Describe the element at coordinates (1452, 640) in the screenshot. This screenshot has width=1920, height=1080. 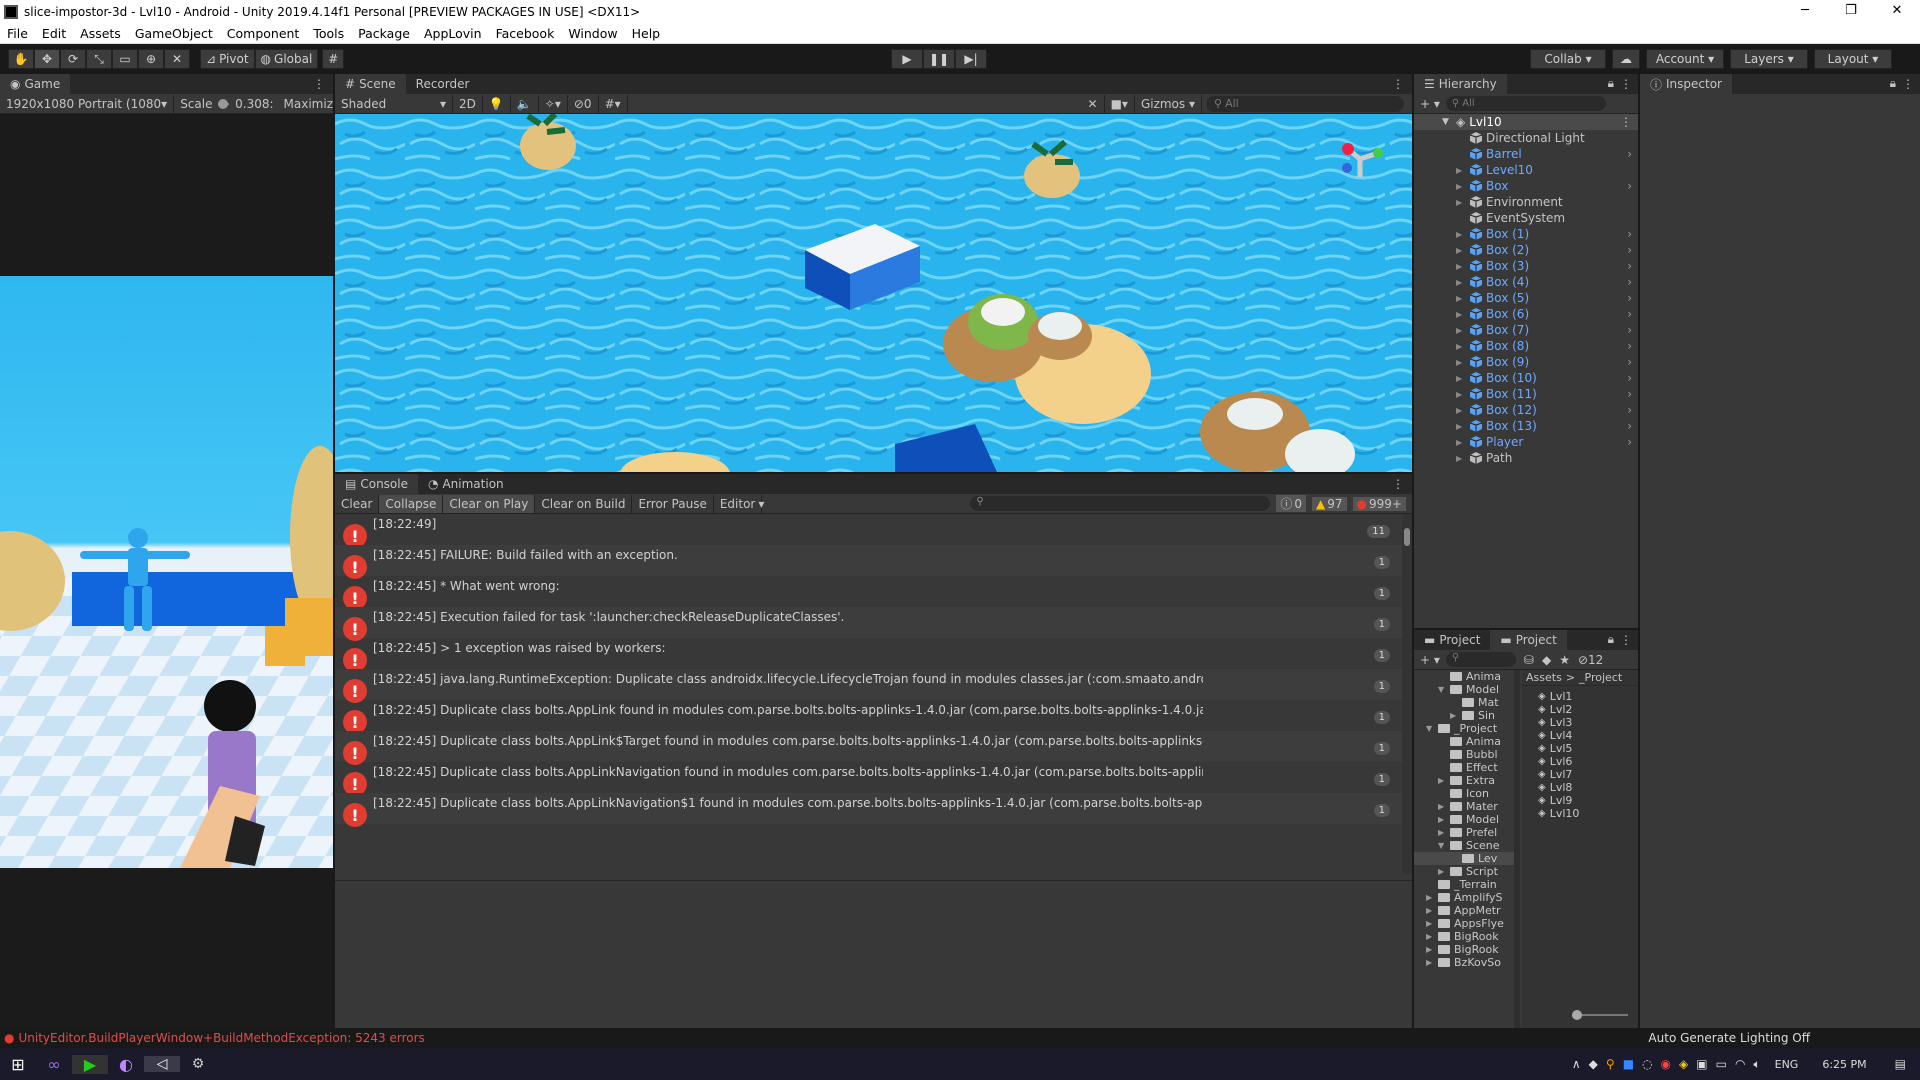
I see `tab-project-1: ▬ Project` at that location.